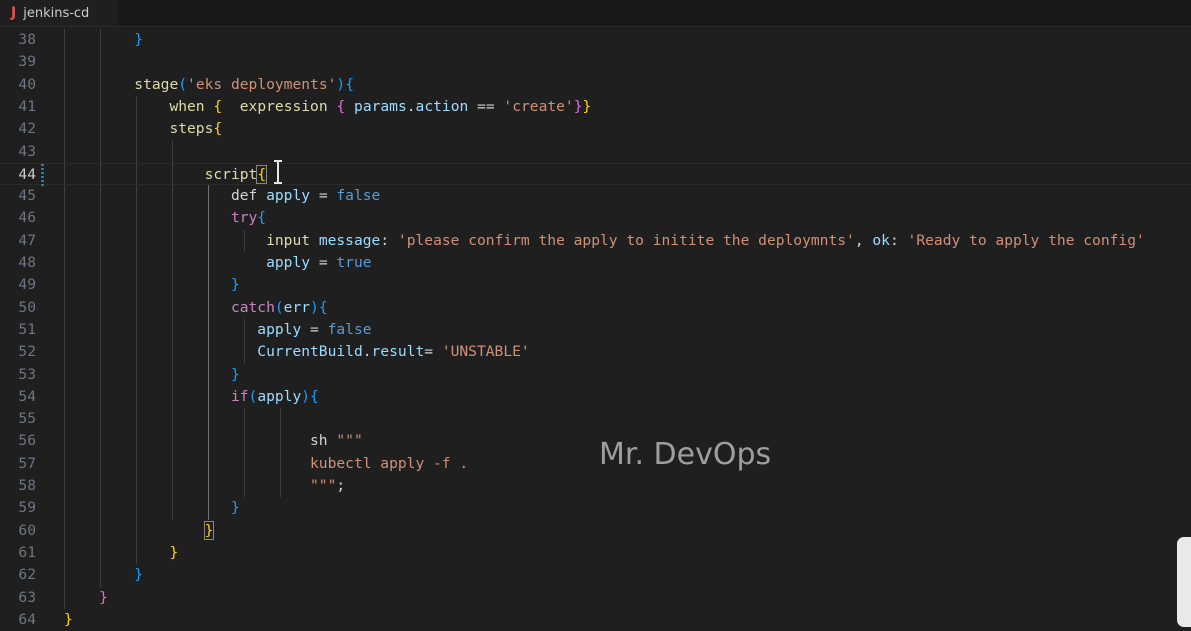 Image resolution: width=1191 pixels, height=631 pixels. Describe the element at coordinates (187, 106) in the screenshot. I see `code-token: when` at that location.